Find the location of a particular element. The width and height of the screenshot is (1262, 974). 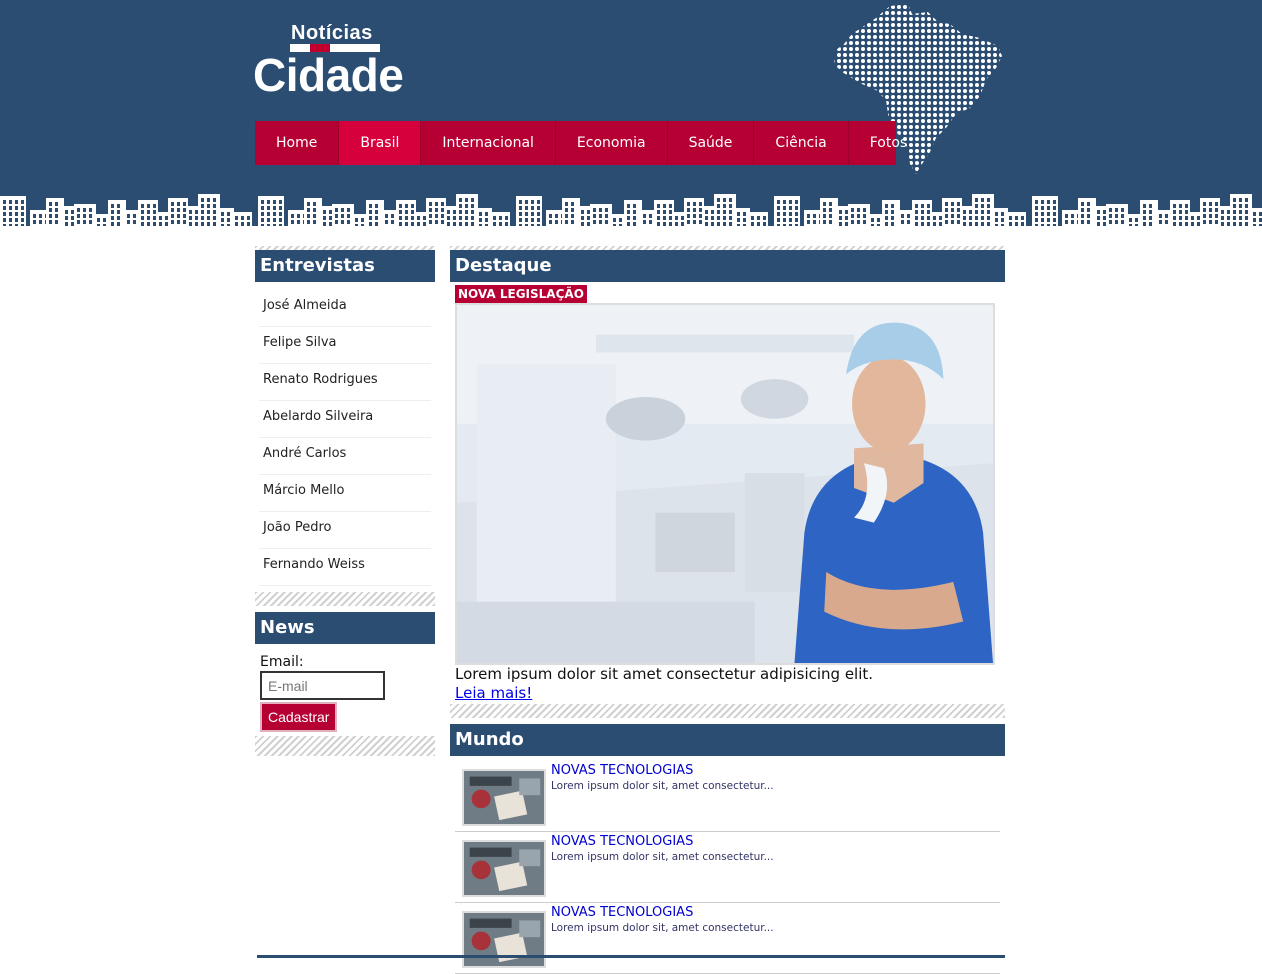

interview-link: José Almeida is located at coordinates (345, 308).